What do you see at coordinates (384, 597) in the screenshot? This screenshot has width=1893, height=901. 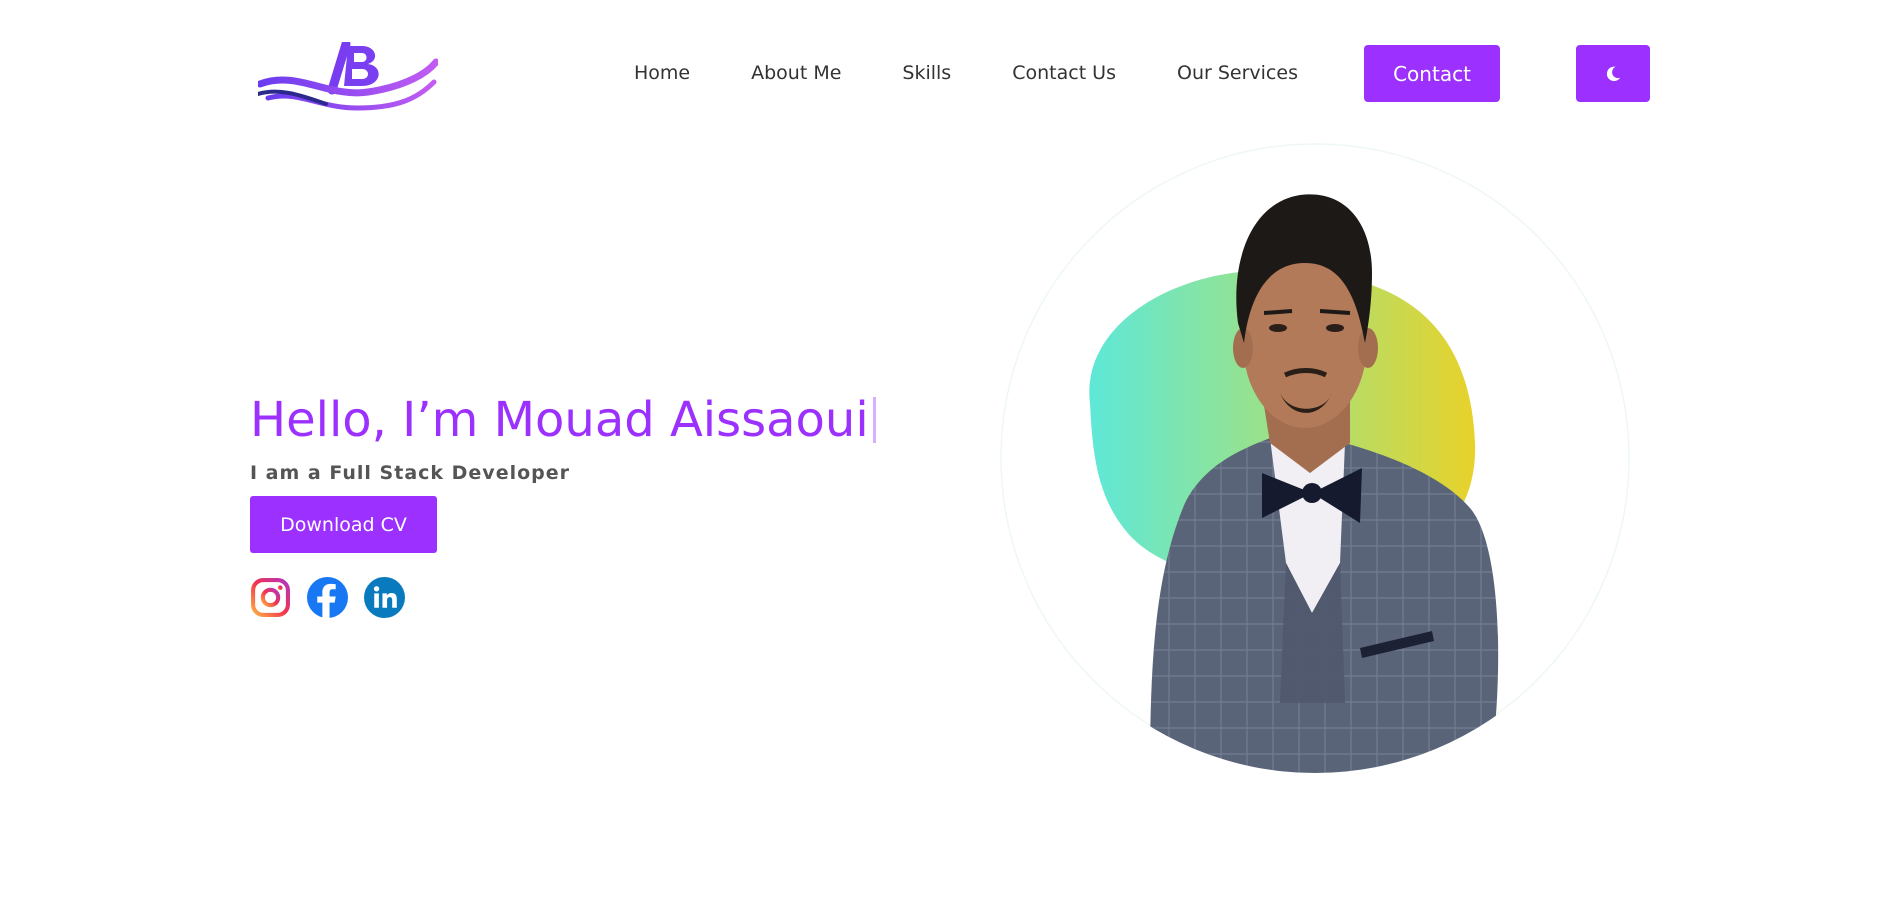 I see `linkedin-icon` at bounding box center [384, 597].